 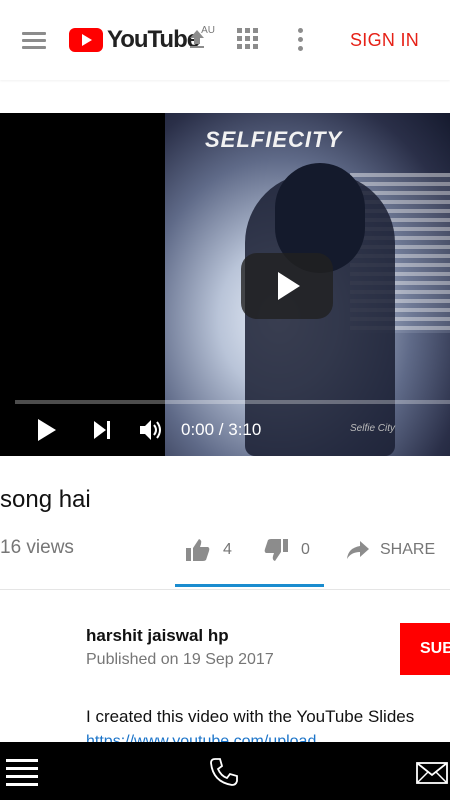 What do you see at coordinates (249, 585) in the screenshot?
I see `active-tab-indicator` at bounding box center [249, 585].